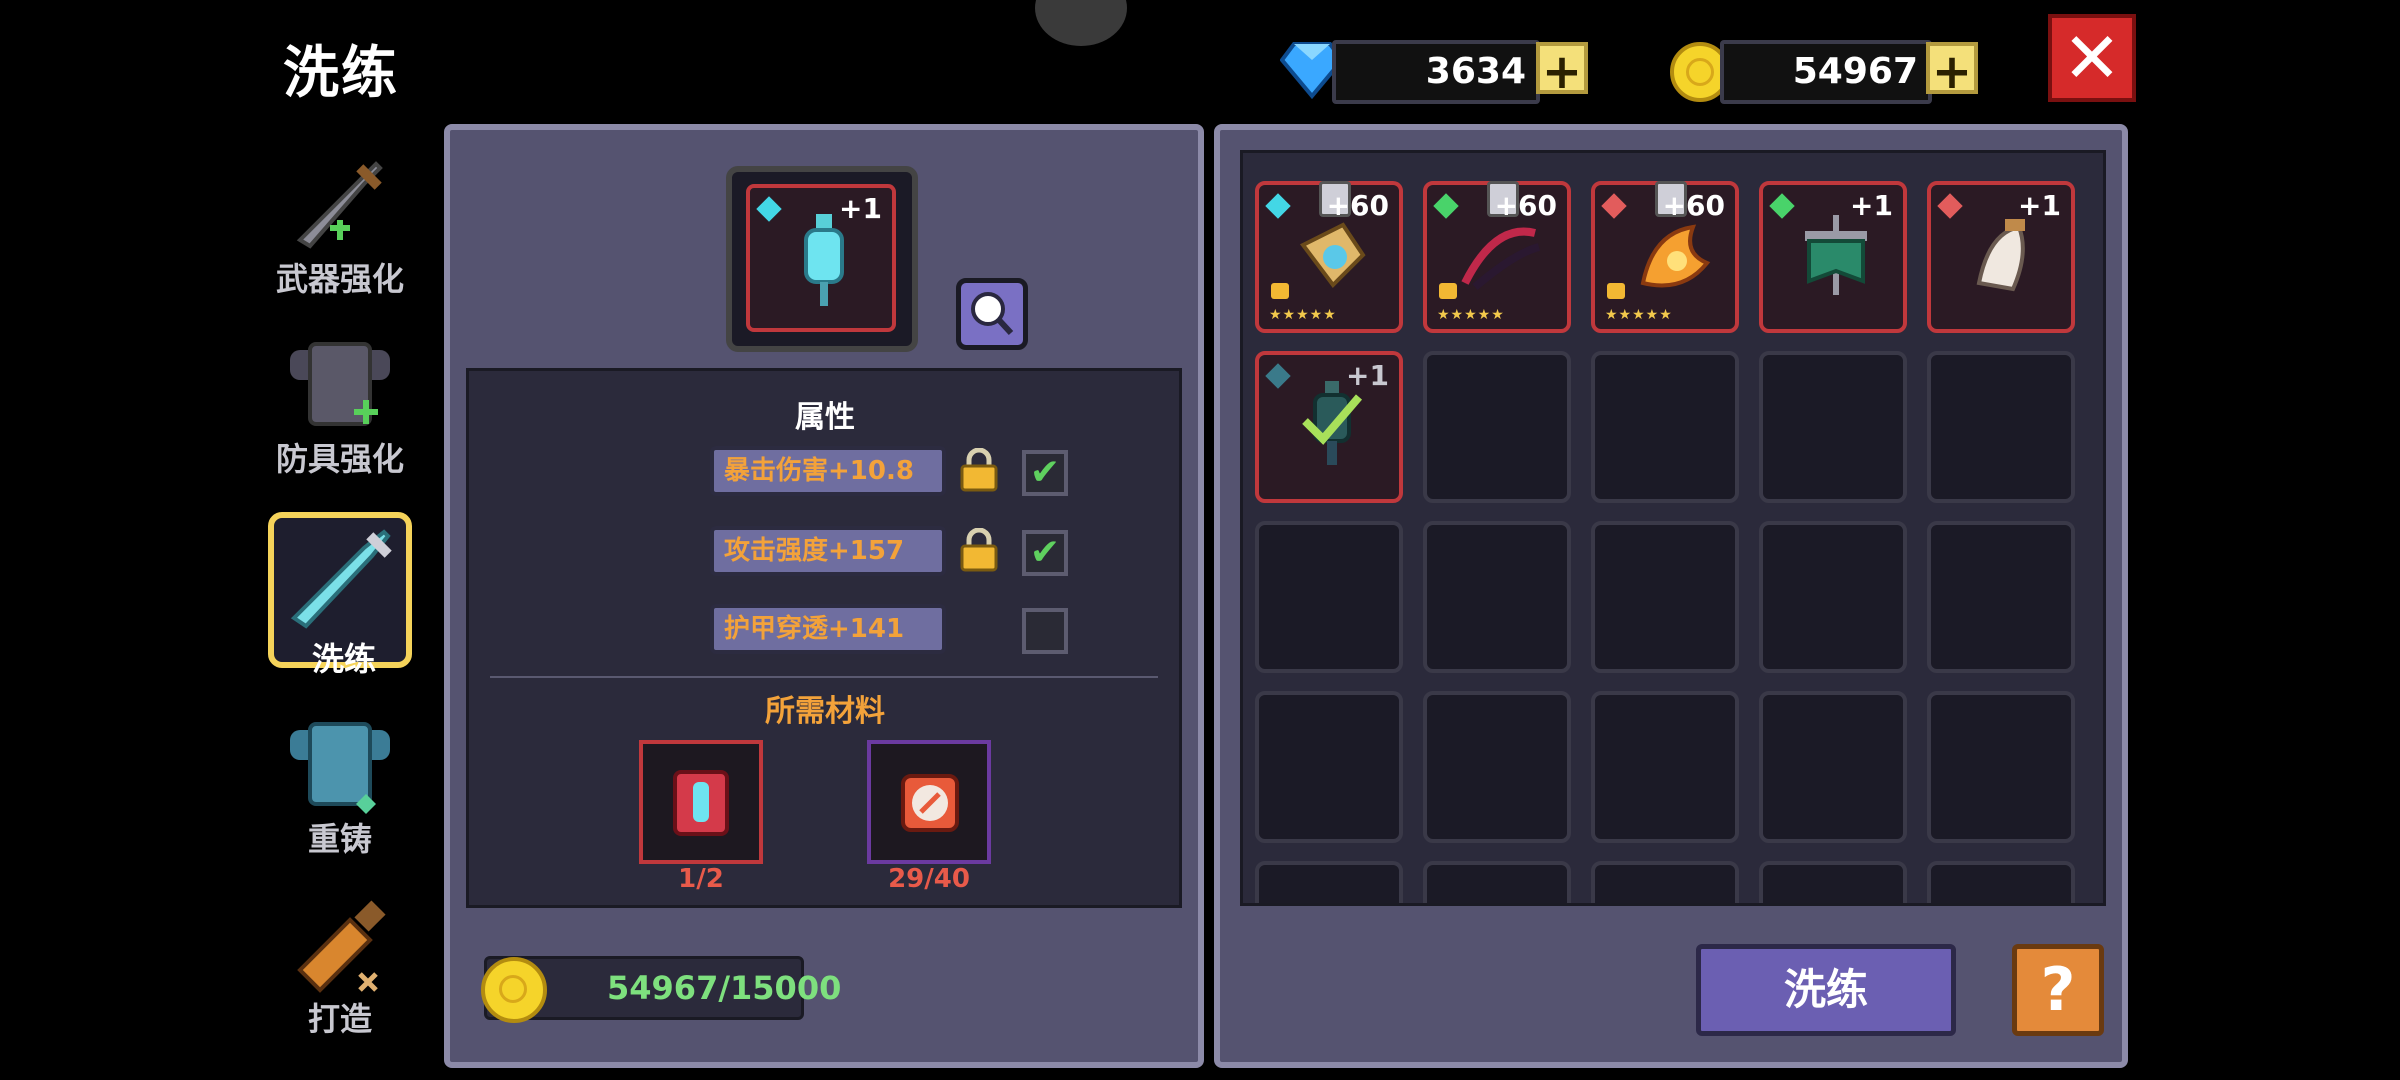 The height and width of the screenshot is (1080, 2400). What do you see at coordinates (1855, 71) in the screenshot?
I see `gold-count: 54967` at bounding box center [1855, 71].